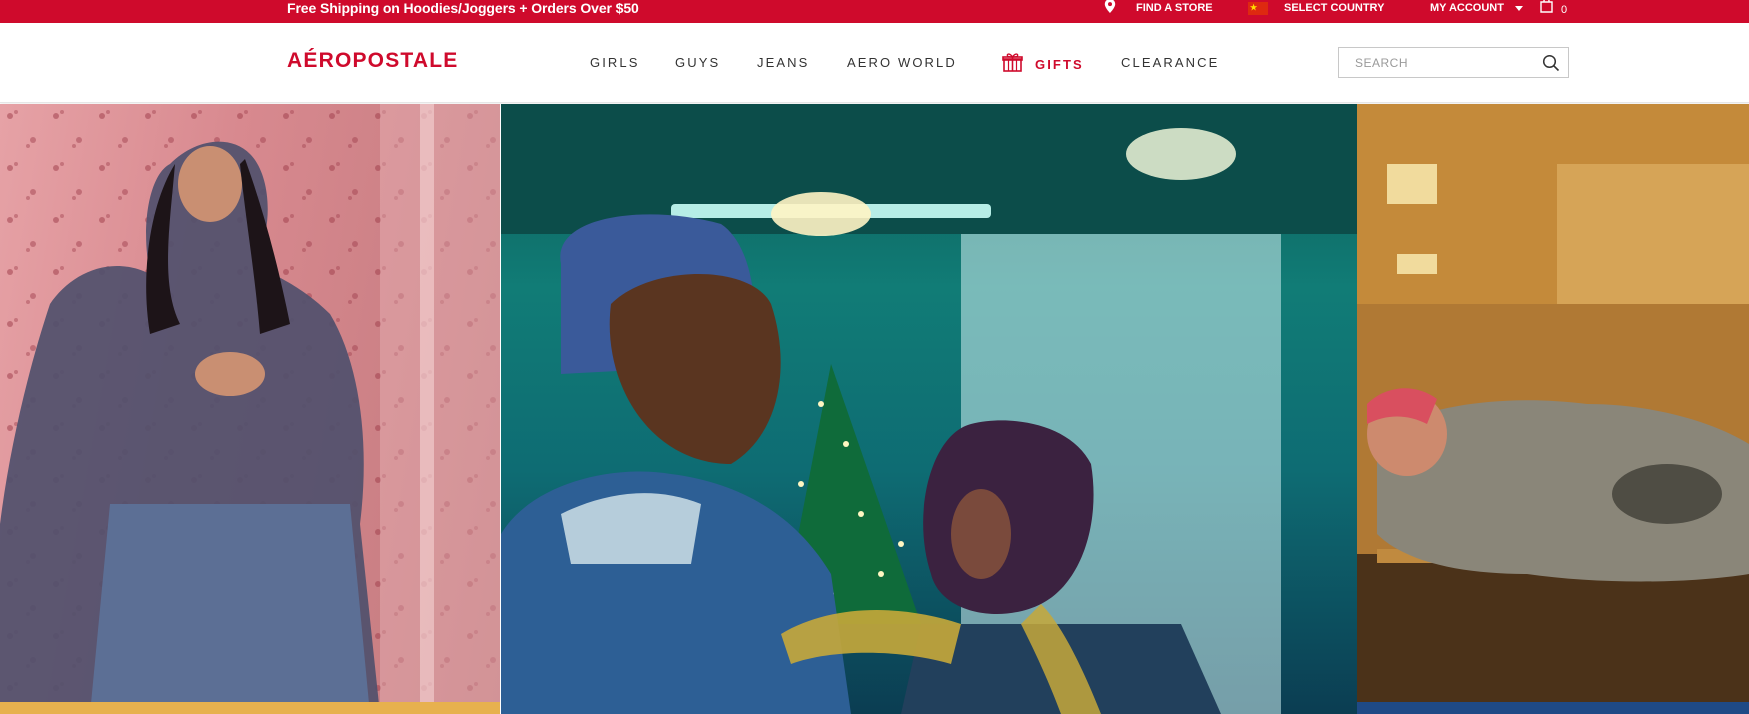  I want to click on nav-girls: GIRLS, so click(615, 63).